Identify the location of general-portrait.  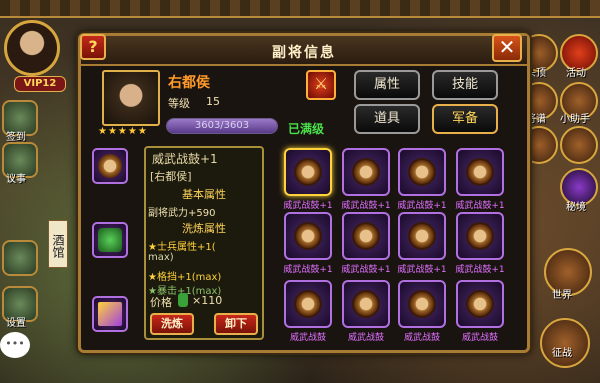
(131, 98).